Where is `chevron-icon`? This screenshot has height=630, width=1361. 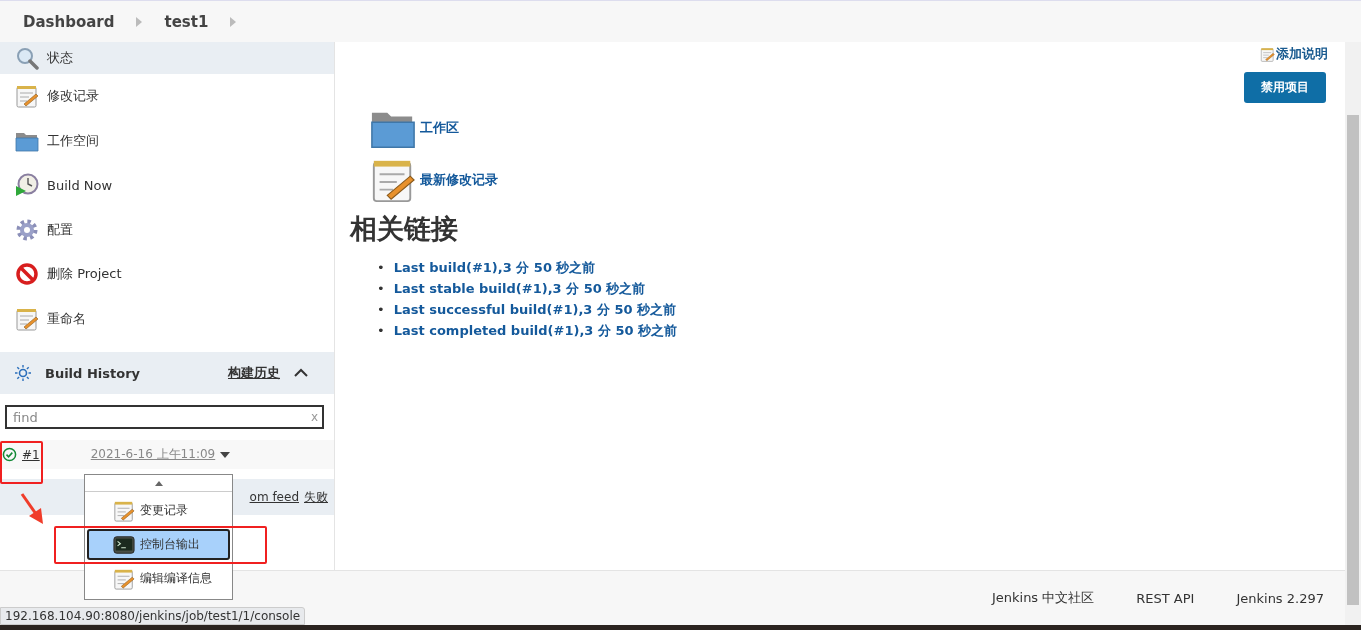
chevron-icon is located at coordinates (301, 373).